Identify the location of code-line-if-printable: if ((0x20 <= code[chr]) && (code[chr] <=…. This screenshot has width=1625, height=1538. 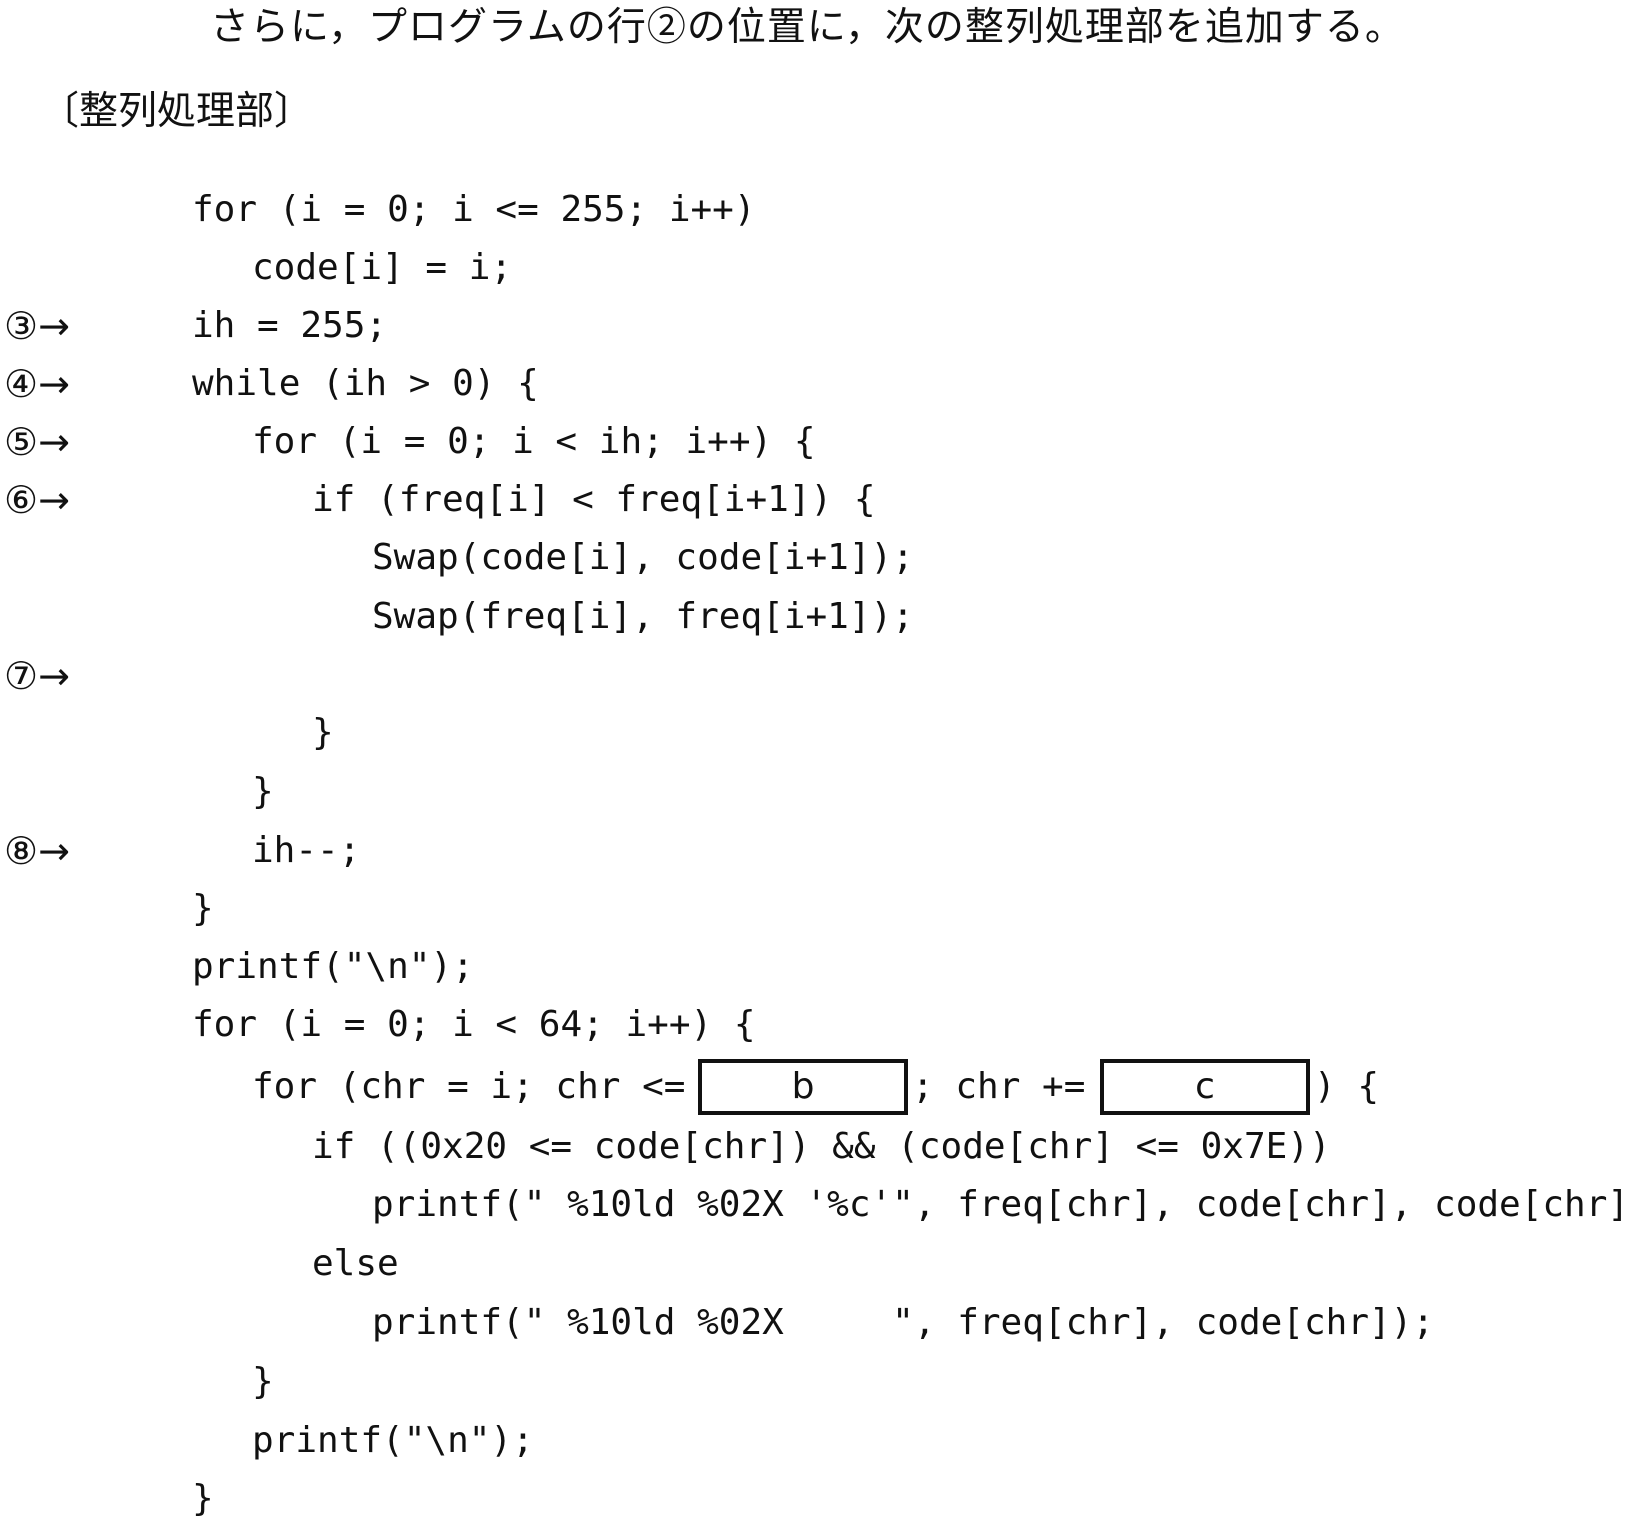
(821, 1146).